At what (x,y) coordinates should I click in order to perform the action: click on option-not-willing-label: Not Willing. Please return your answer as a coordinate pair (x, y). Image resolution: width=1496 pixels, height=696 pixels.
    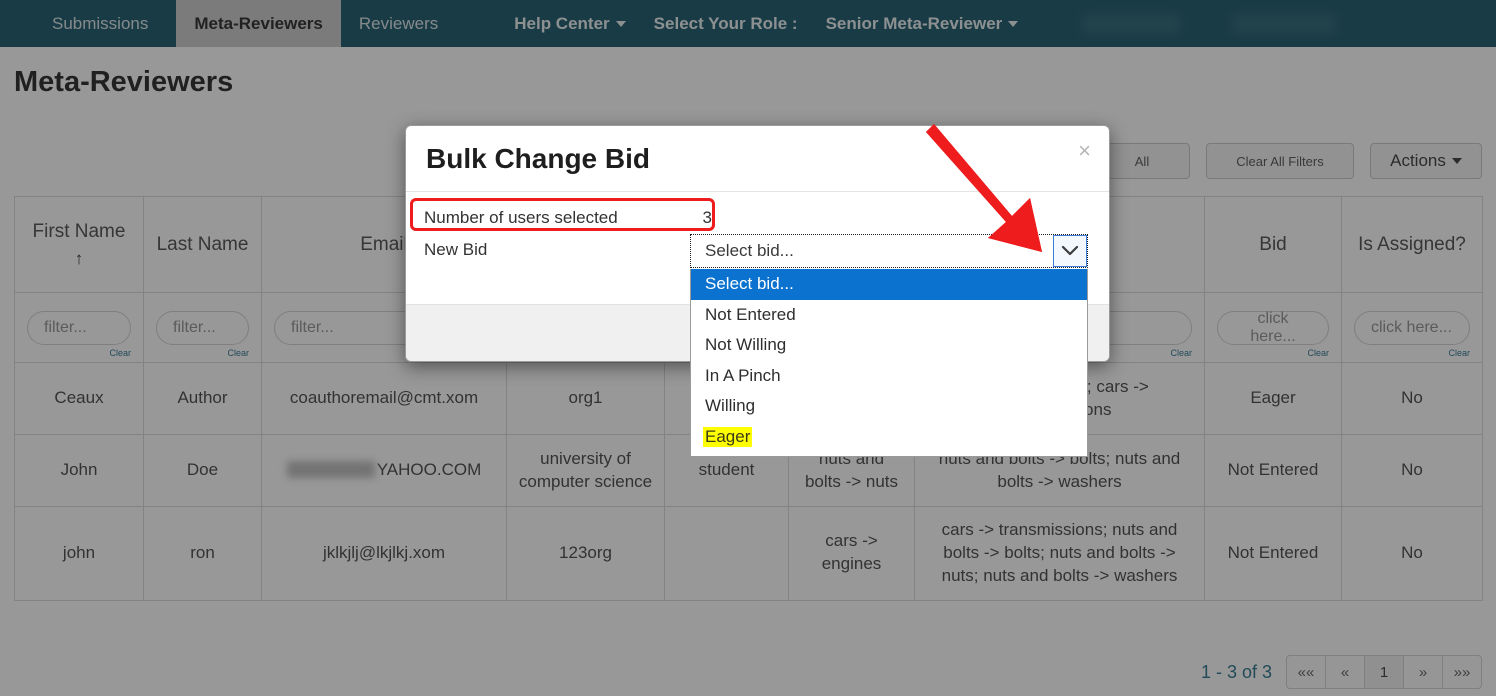
    Looking at the image, I should click on (746, 345).